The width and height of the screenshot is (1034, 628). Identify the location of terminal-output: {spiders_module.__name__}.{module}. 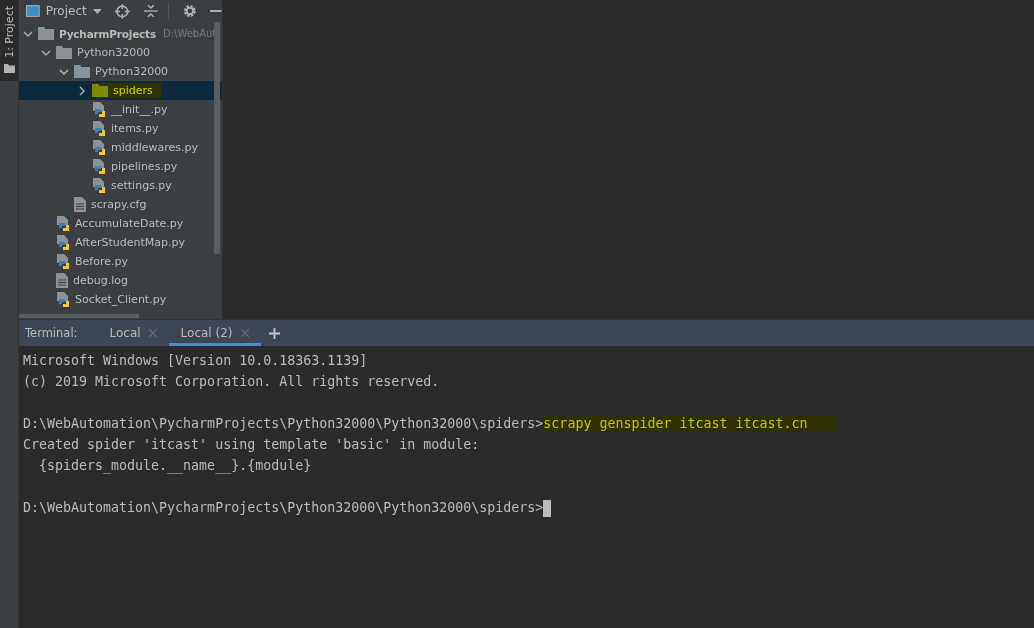
(175, 465).